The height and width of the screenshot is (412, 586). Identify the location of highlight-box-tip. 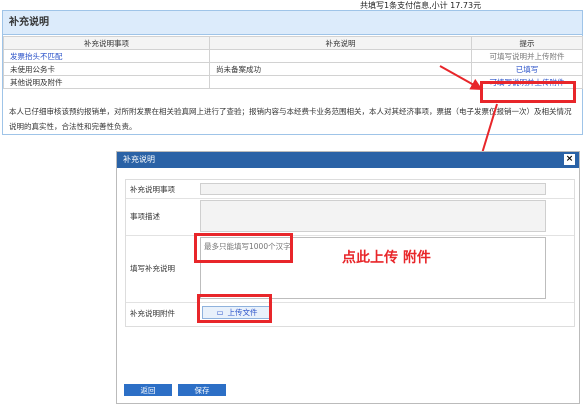
(528, 92).